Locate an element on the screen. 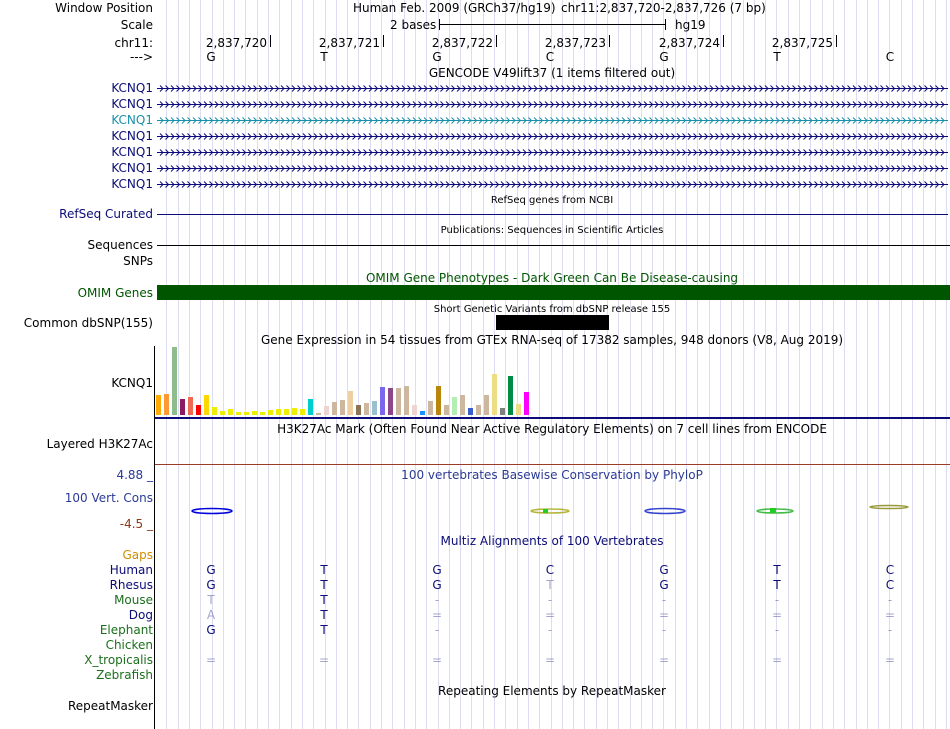  pubs-feature-line is located at coordinates (553, 245).